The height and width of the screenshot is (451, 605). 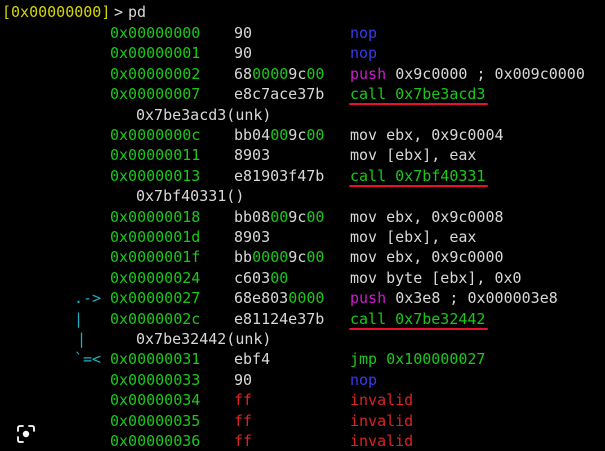 What do you see at coordinates (485, 73) in the screenshot?
I see `instruction-text: 0x9c0000 ; 0x009c0000` at bounding box center [485, 73].